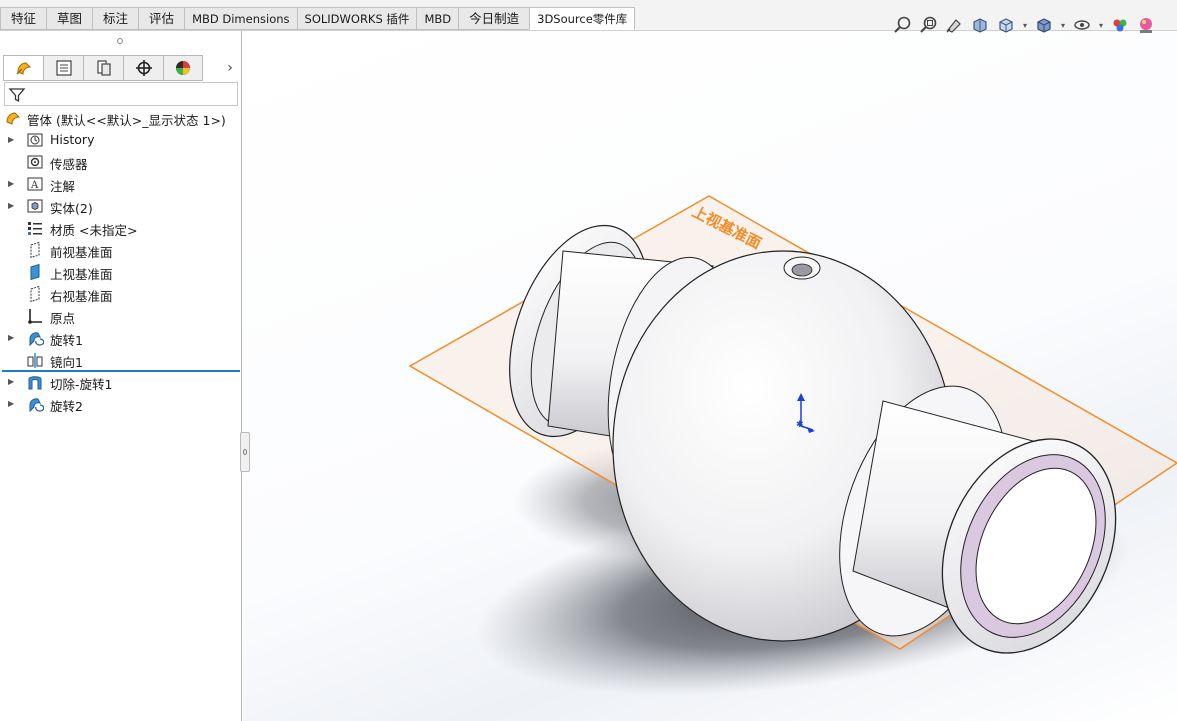 Image resolution: width=1177 pixels, height=721 pixels. I want to click on solid-bodies-icon, so click(35, 206).